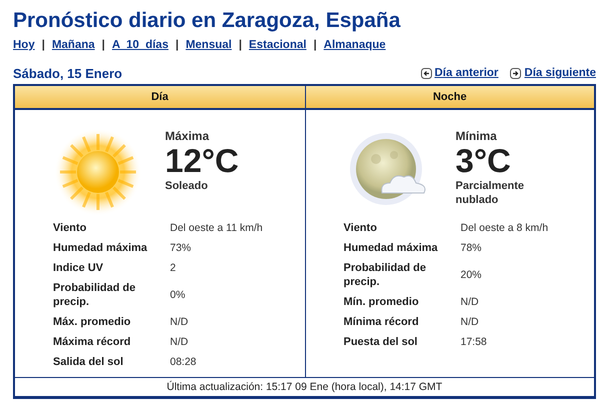 Image resolution: width=606 pixels, height=410 pixels. Describe the element at coordinates (184, 362) in the screenshot. I see `detail-value: 08:28` at that location.